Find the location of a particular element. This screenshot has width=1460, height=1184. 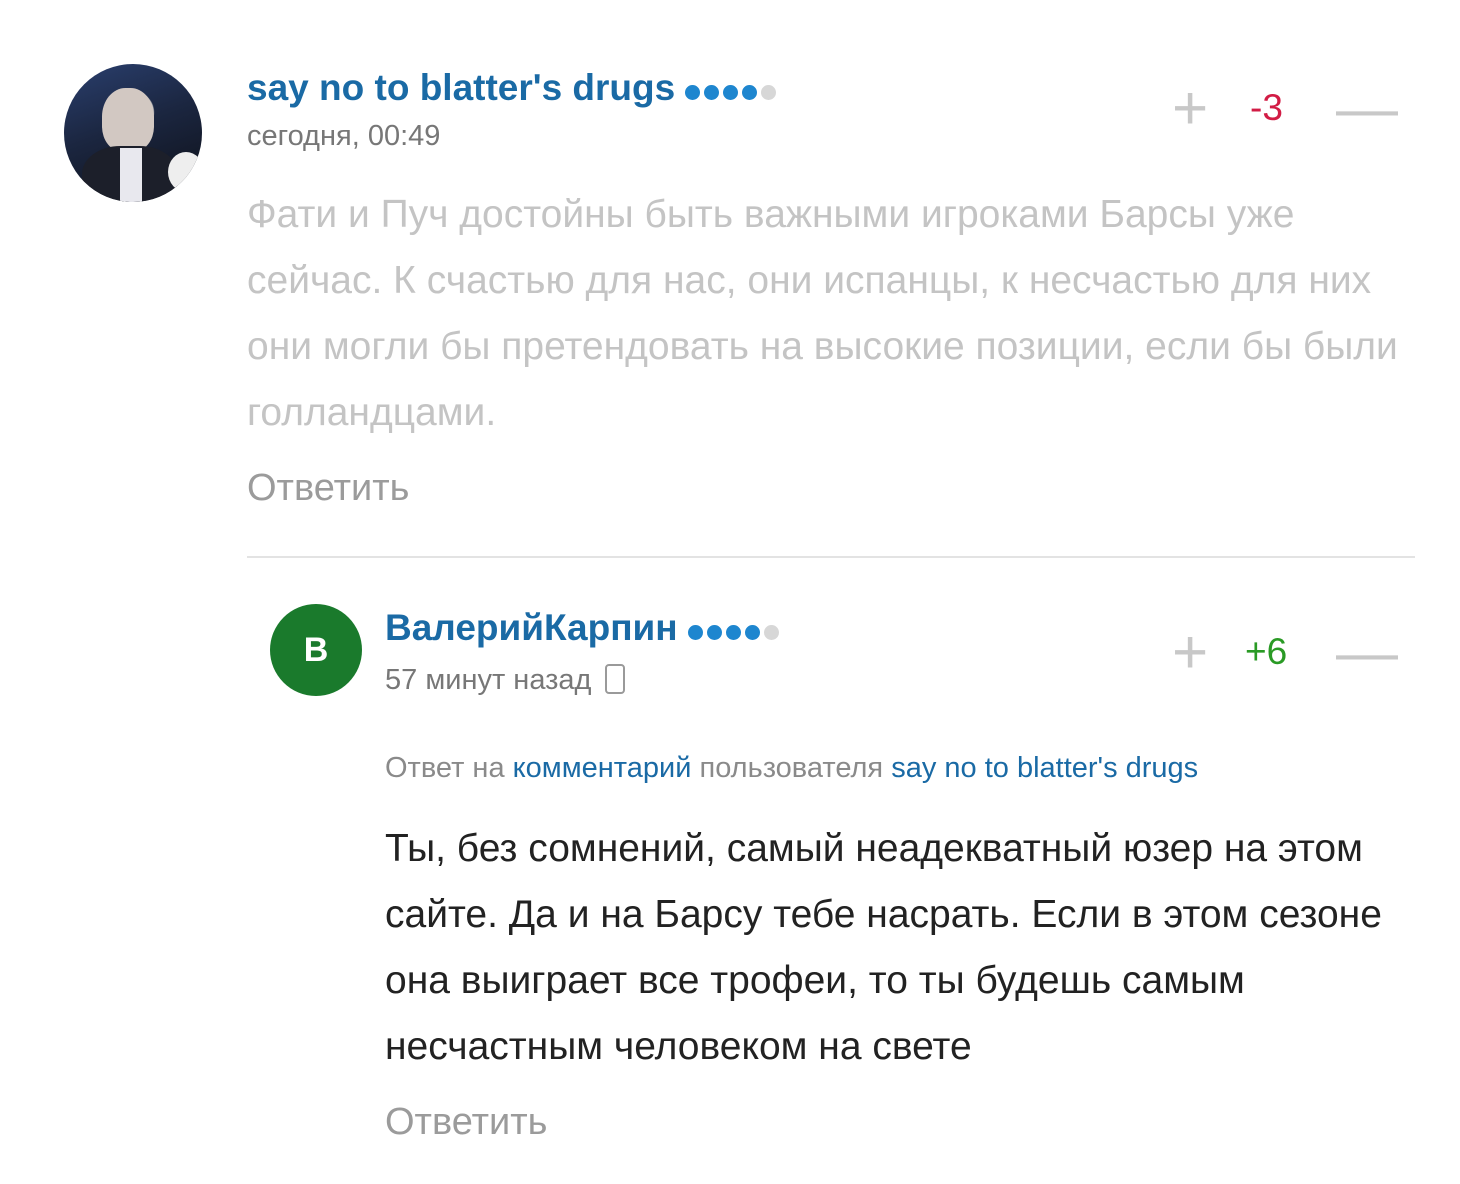

divider is located at coordinates (831, 557).